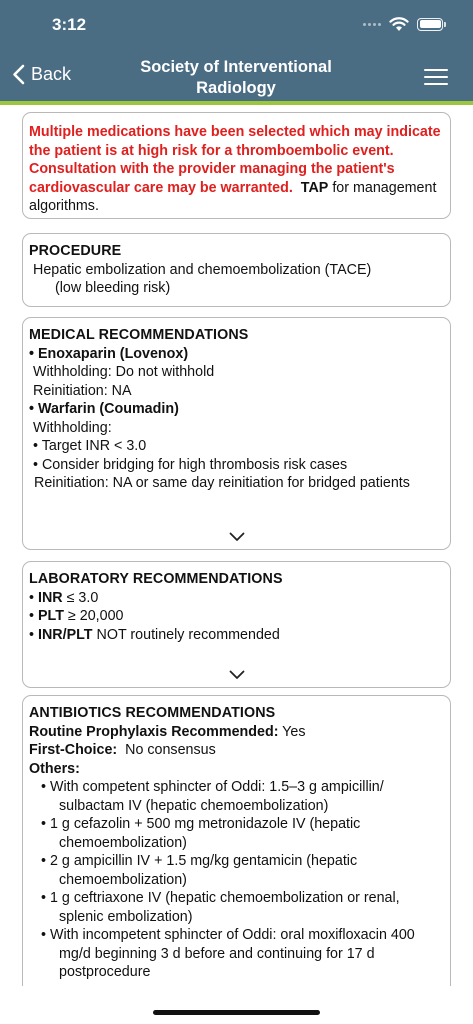  I want to click on battery-icon, so click(431, 24).